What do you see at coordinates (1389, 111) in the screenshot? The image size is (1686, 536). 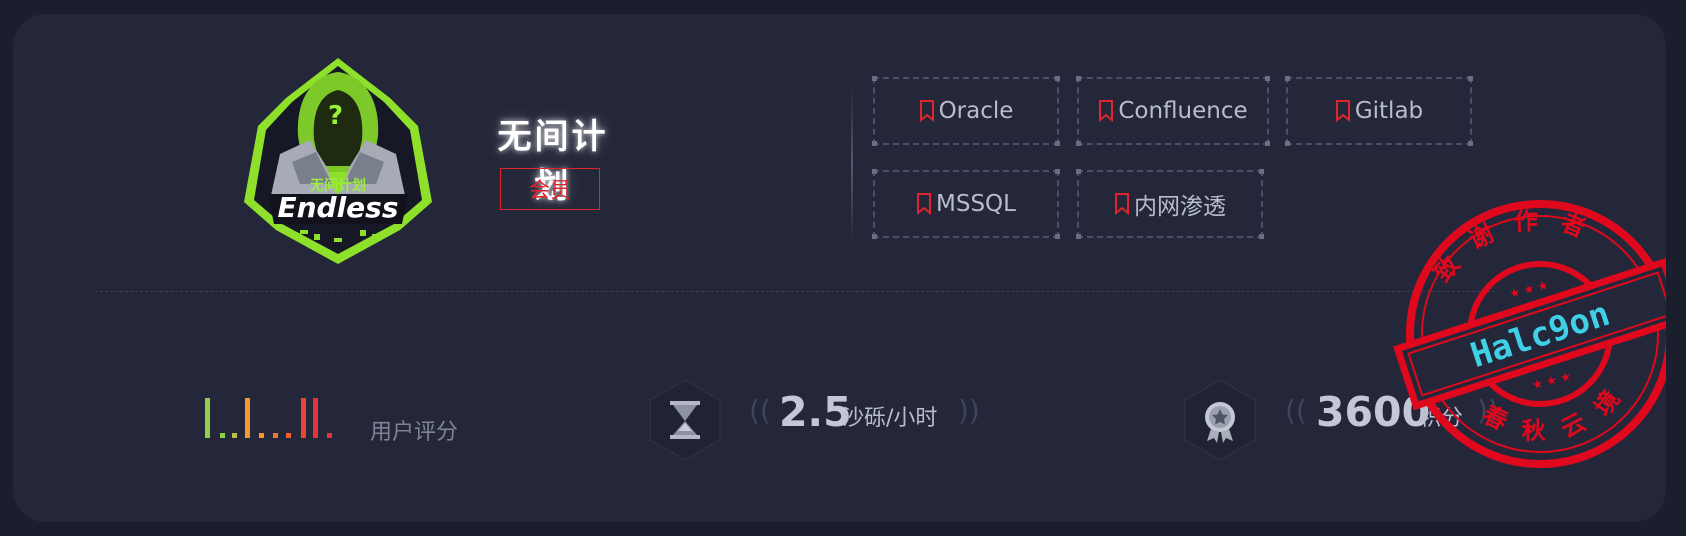 I see `tag-label: Gitlab` at bounding box center [1389, 111].